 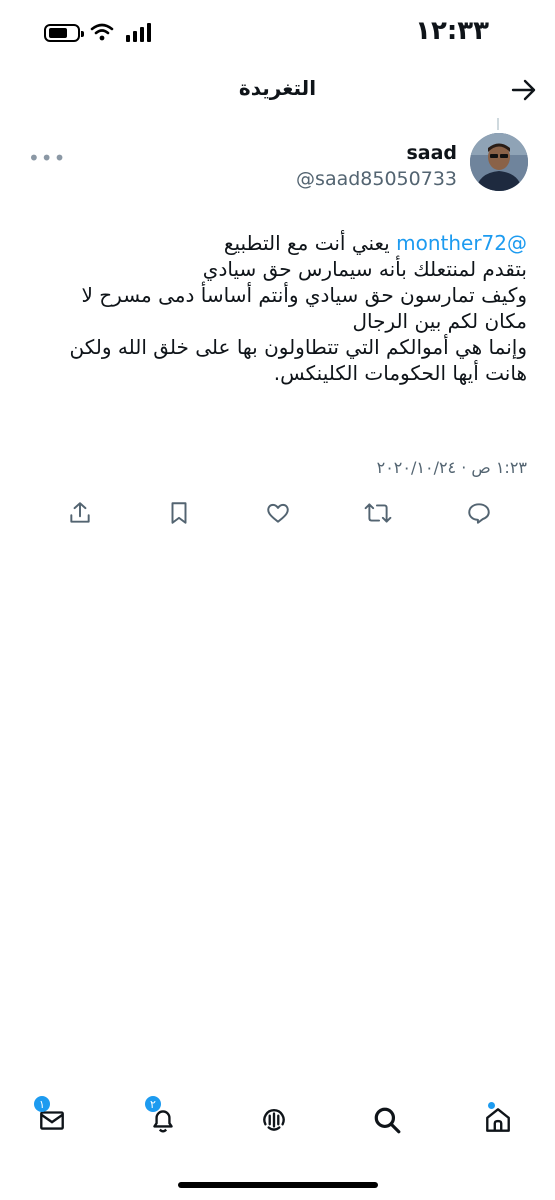 I want to click on home-icon, so click(x=498, y=1120).